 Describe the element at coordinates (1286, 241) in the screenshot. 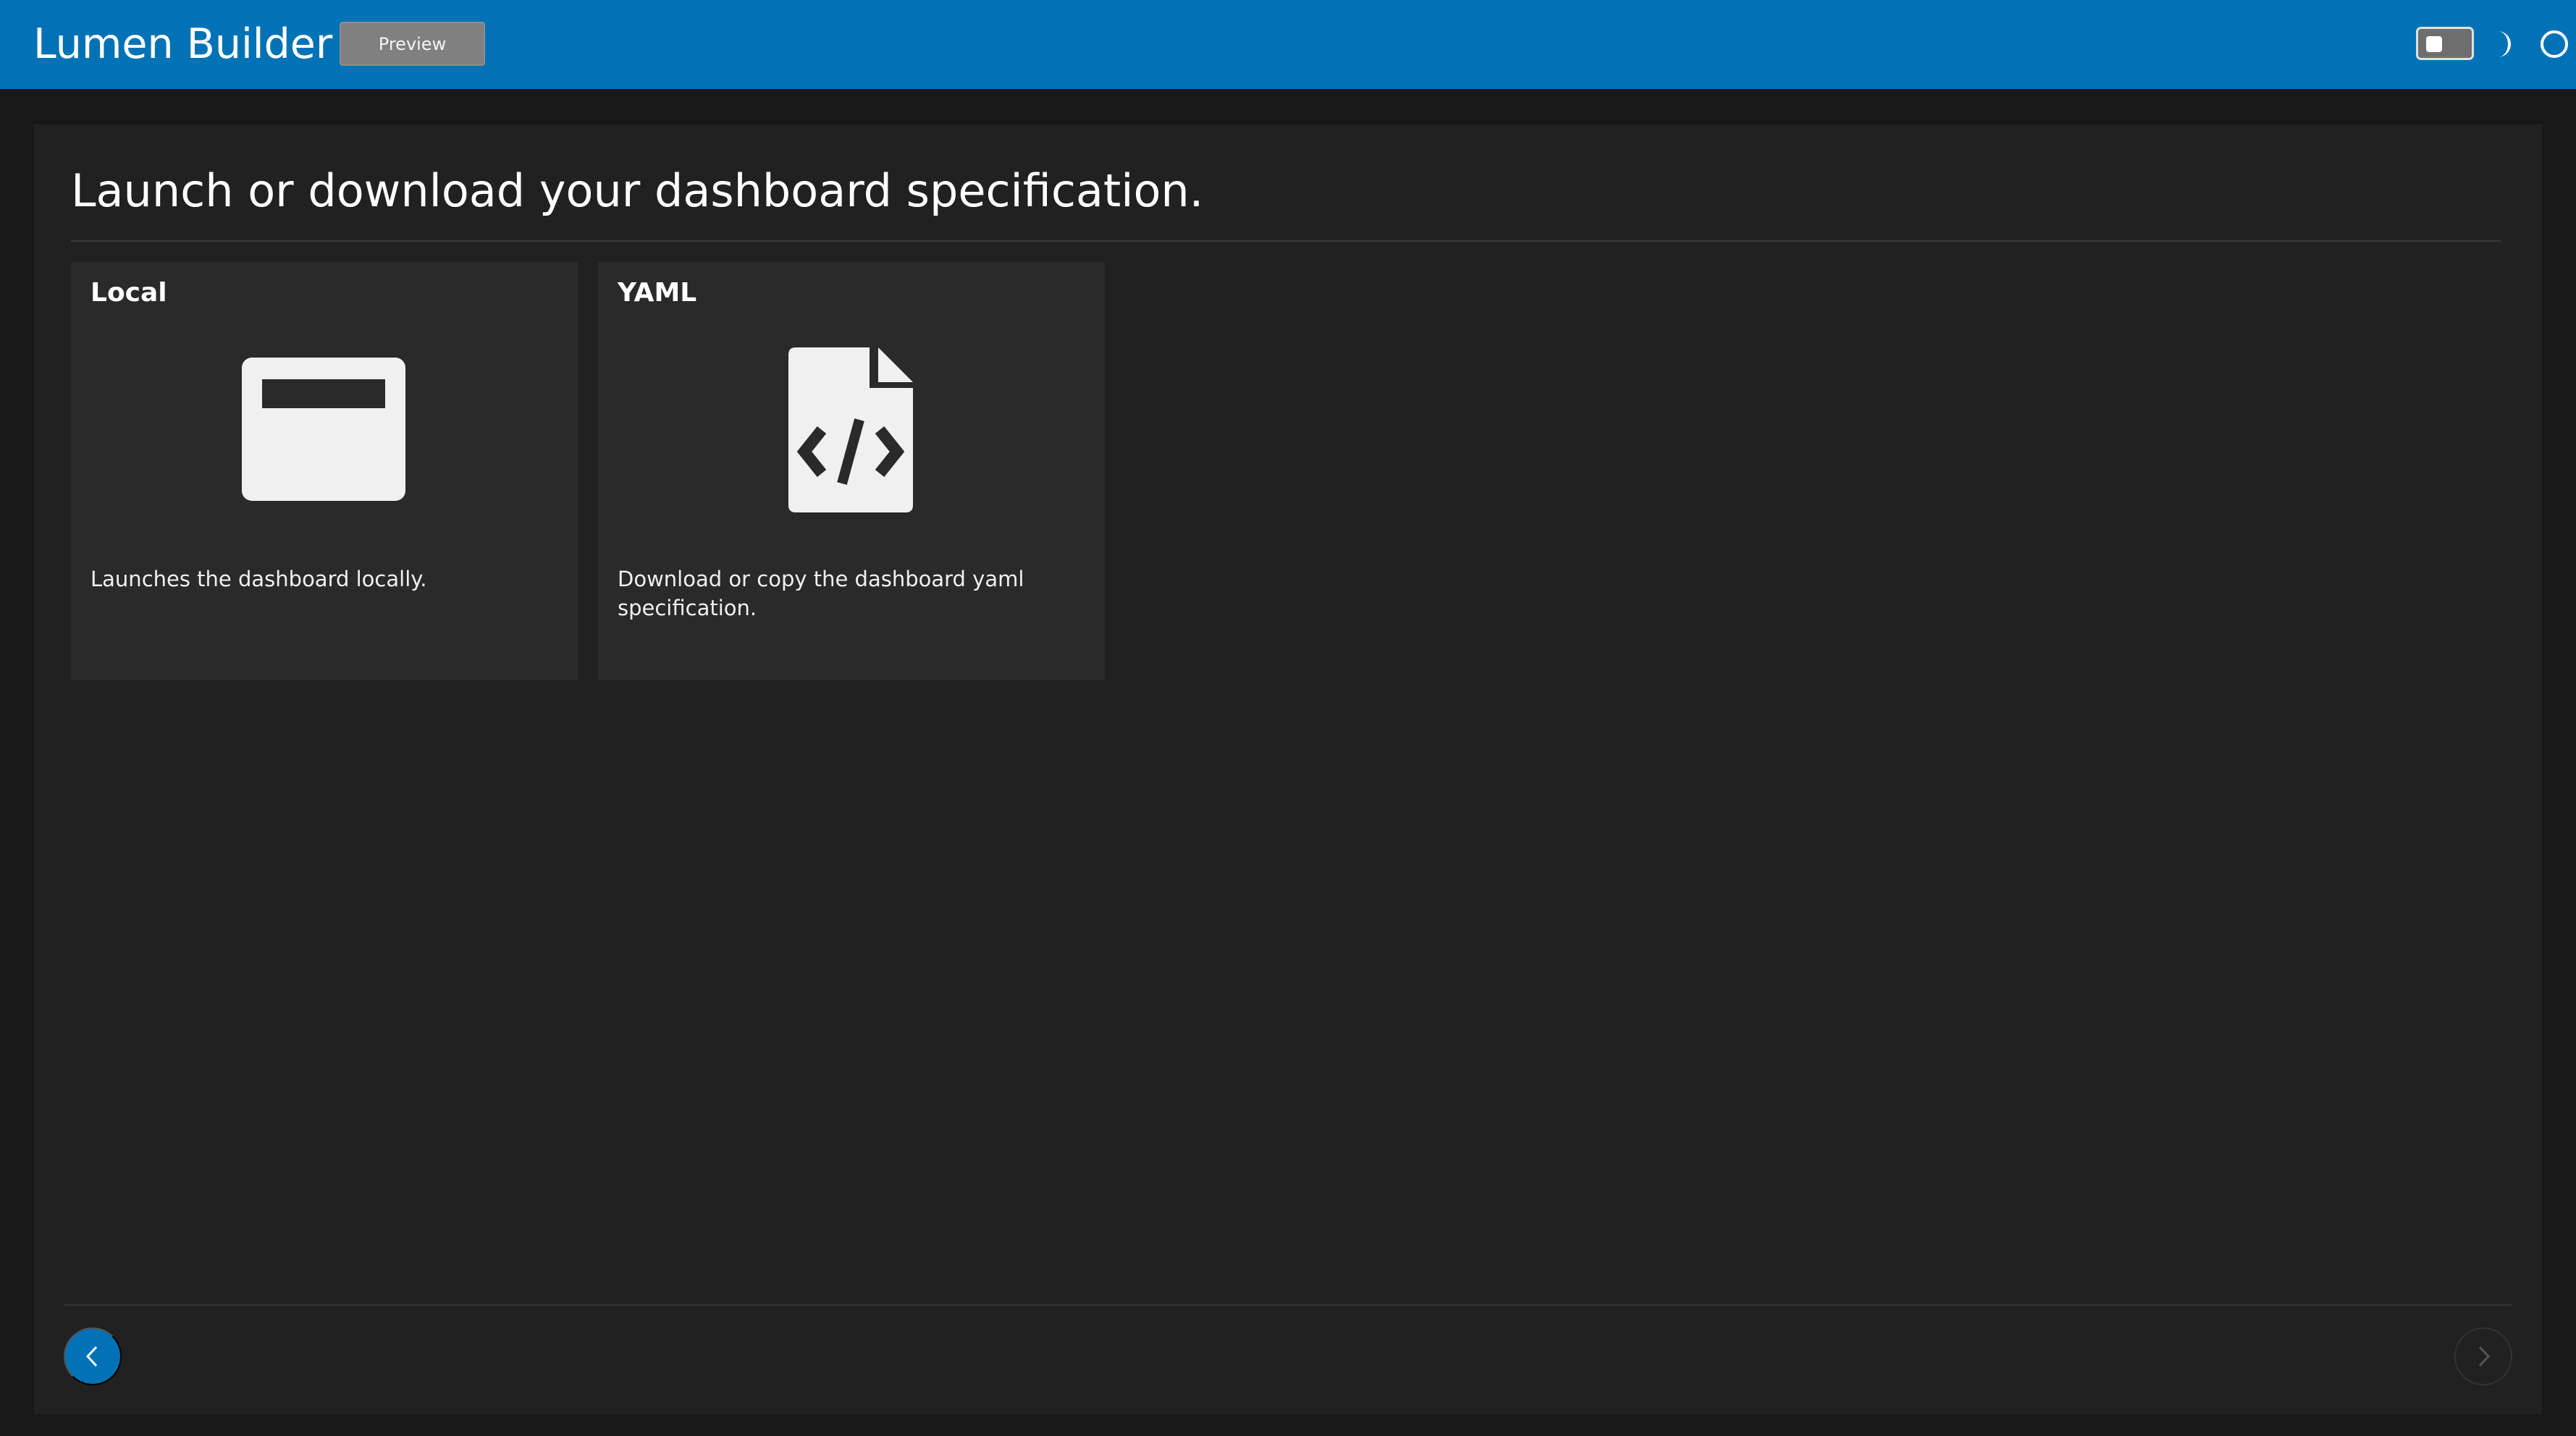

I see `title-divider` at that location.